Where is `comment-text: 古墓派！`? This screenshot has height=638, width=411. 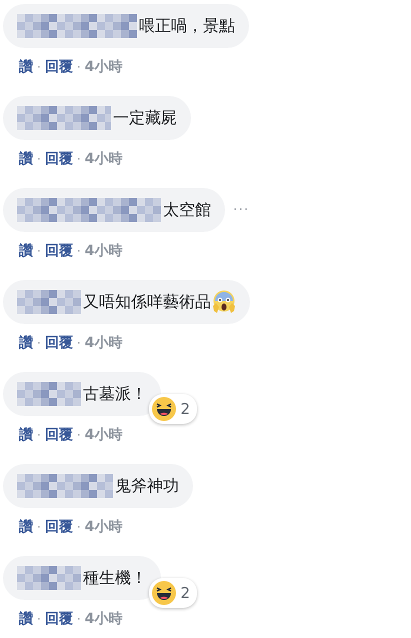 comment-text: 古墓派！ is located at coordinates (115, 394).